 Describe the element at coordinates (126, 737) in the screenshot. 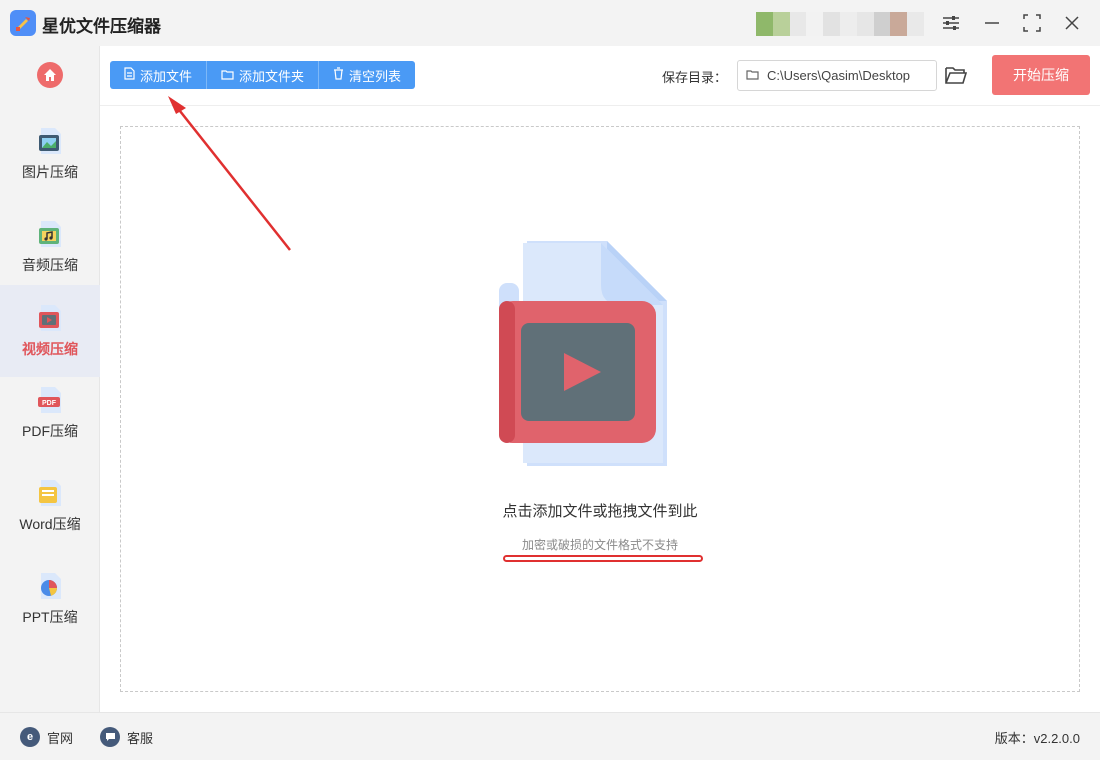

I see `customer-service-link: 客服` at that location.